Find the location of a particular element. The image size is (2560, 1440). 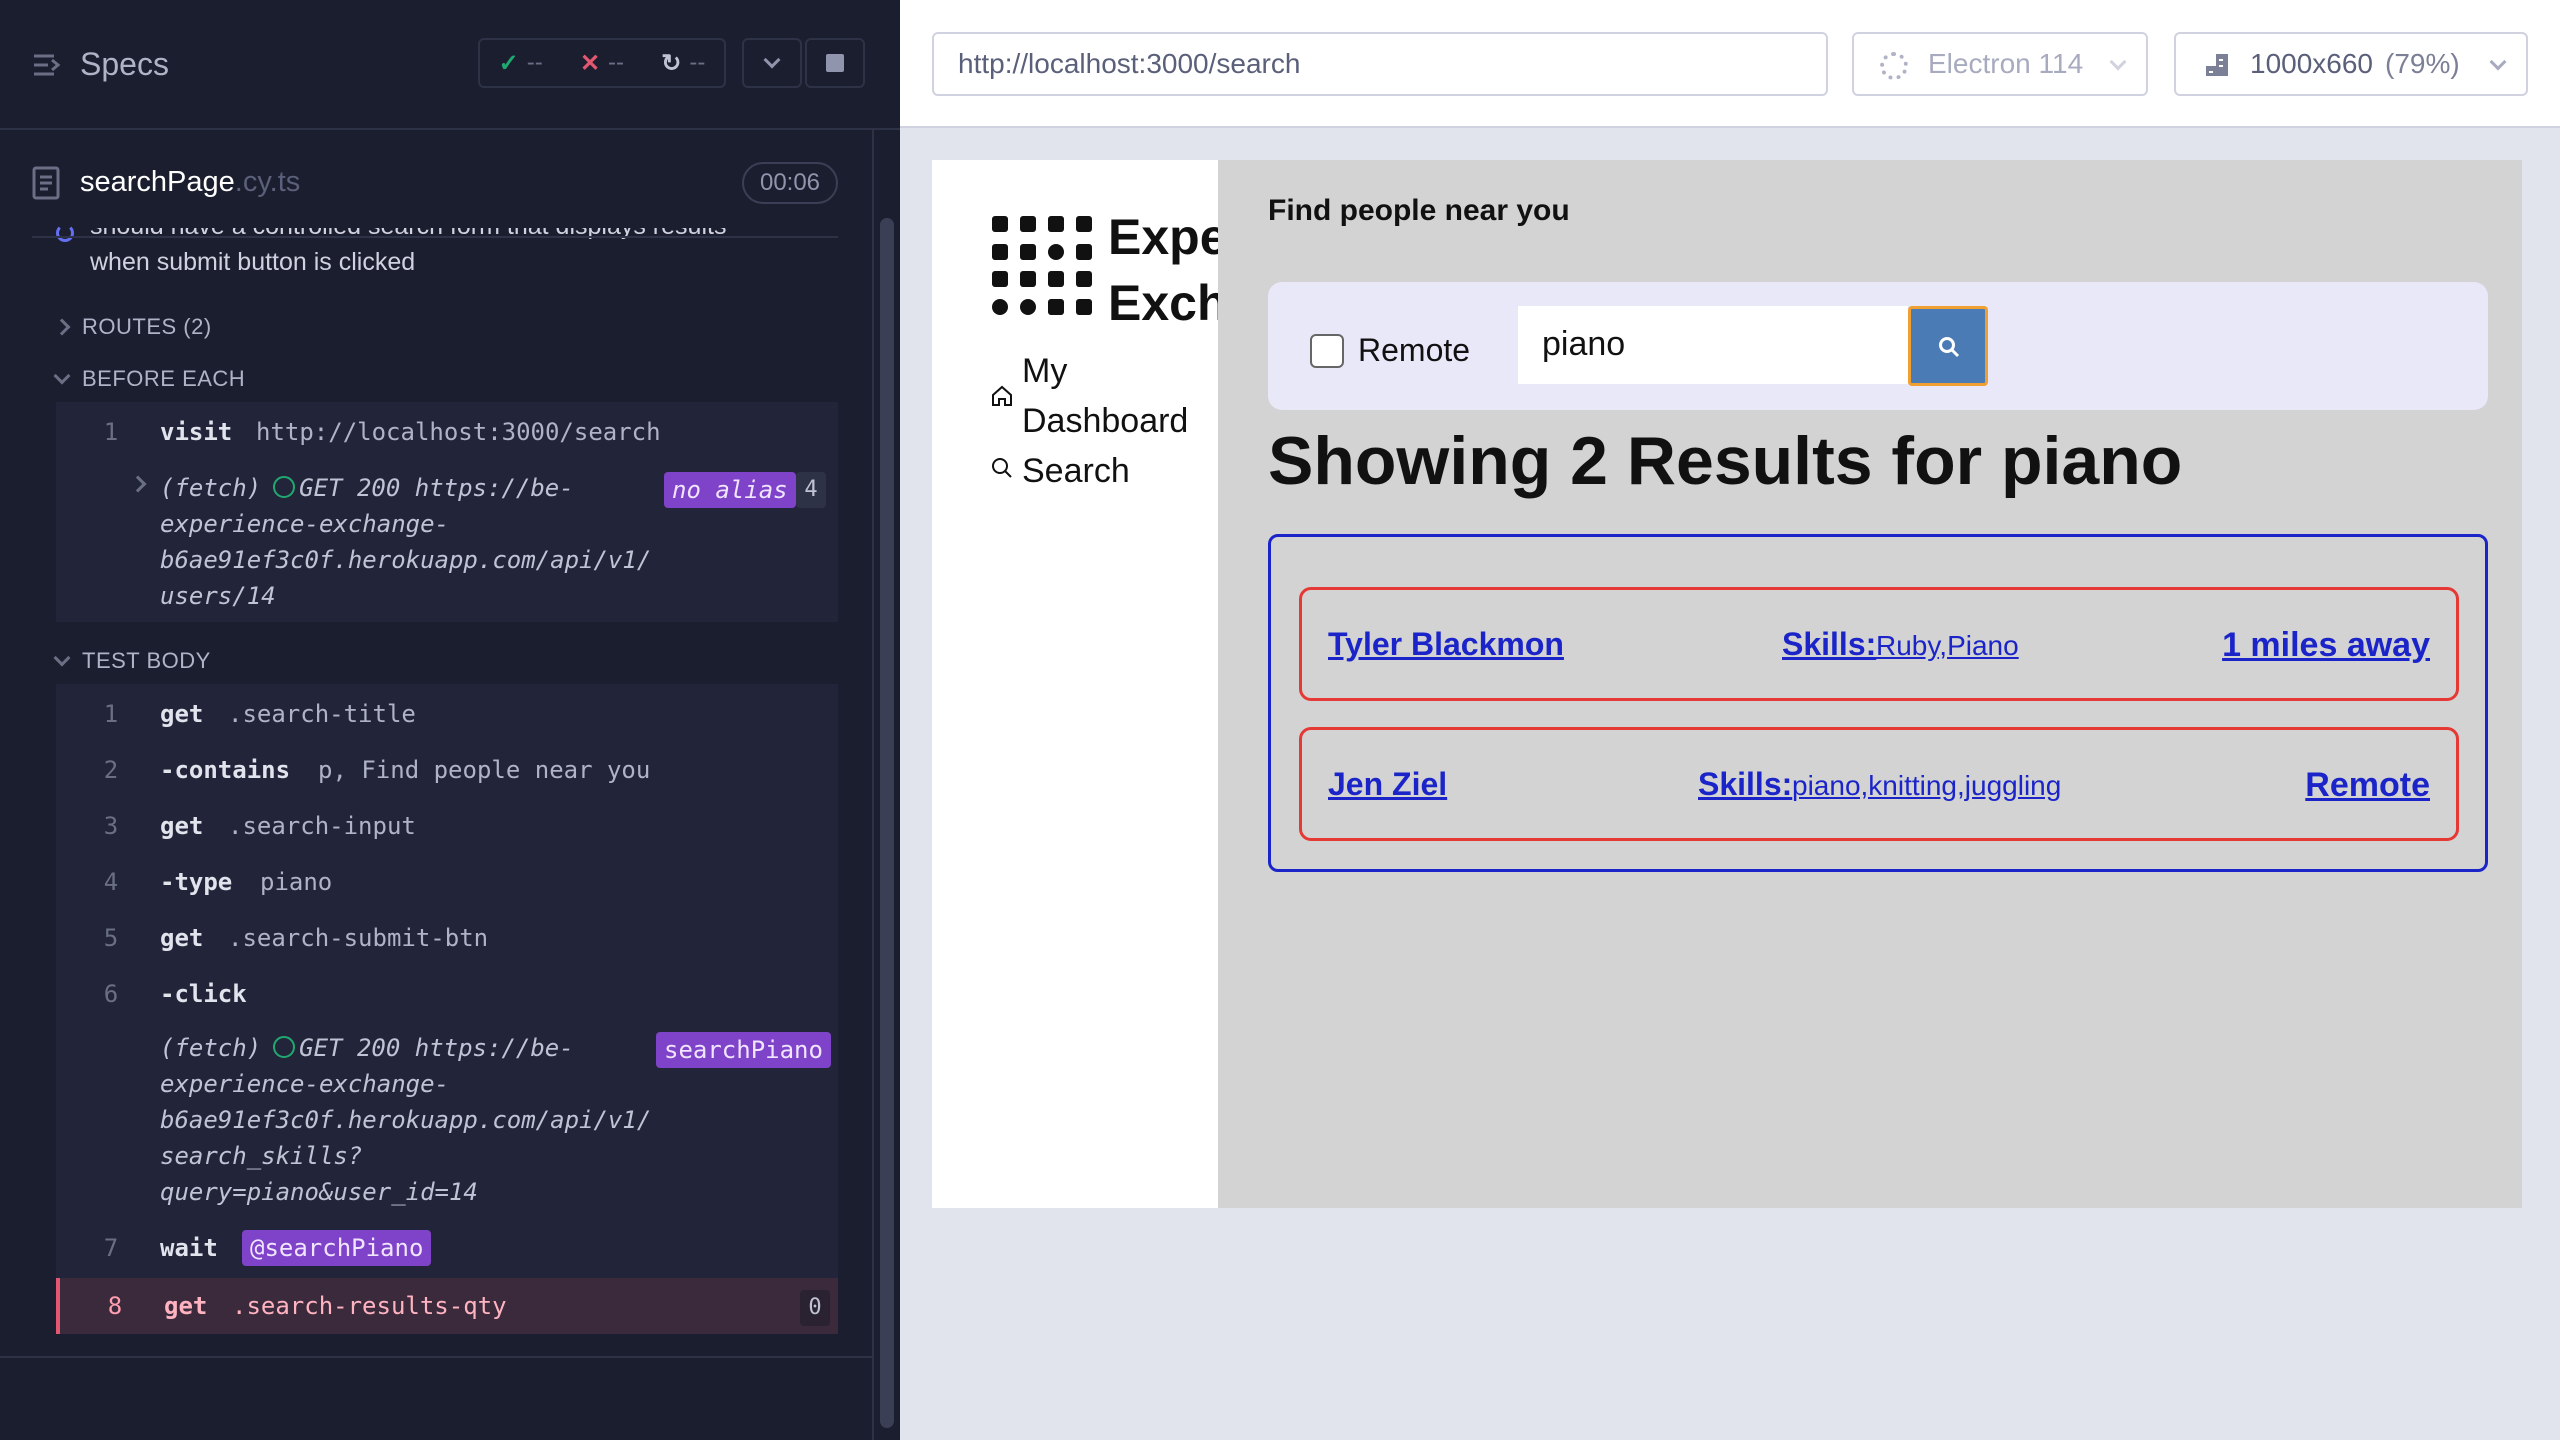

app-logo-text: Experience Exchange is located at coordinates (1163, 270).